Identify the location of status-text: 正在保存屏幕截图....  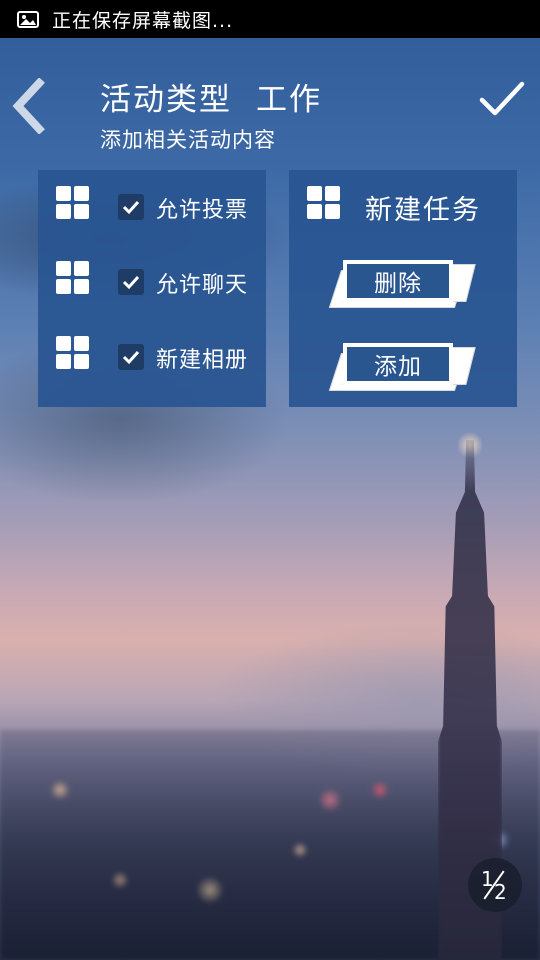
(143, 20).